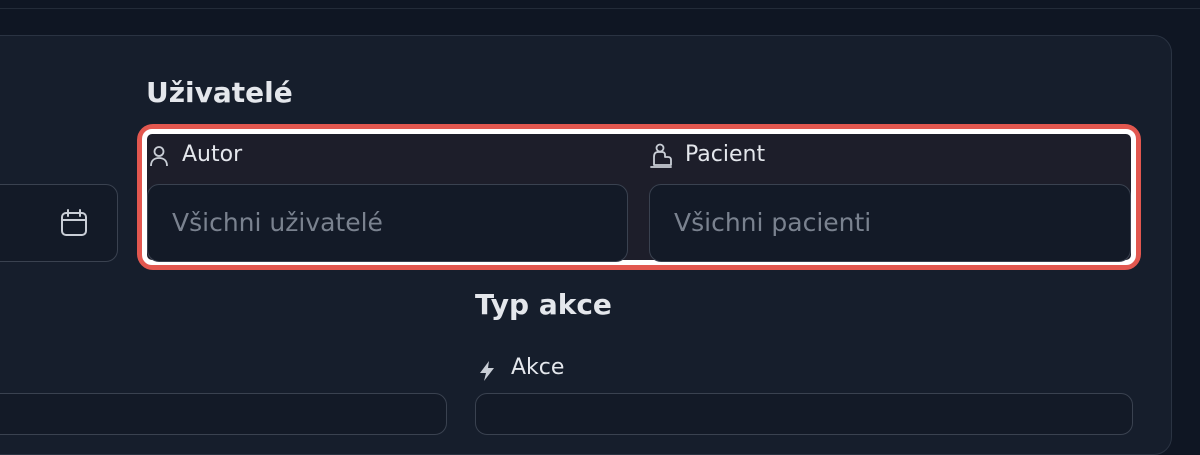 This screenshot has height=455, width=1200. I want to click on bolt-icon, so click(487, 371).